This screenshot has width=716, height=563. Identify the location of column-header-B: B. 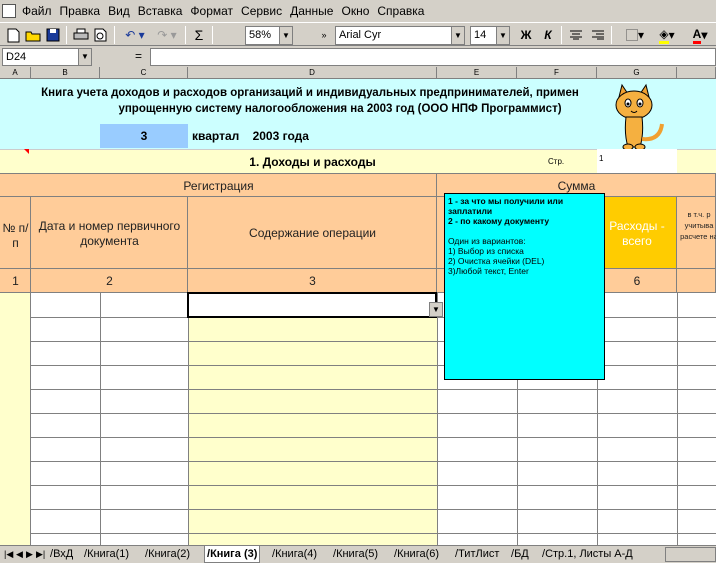
(65, 73).